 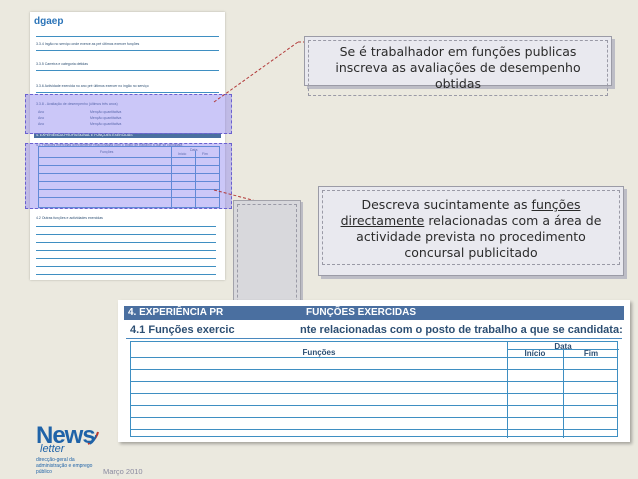 What do you see at coordinates (52, 449) in the screenshot?
I see `newsletter-logo-sub: letter` at bounding box center [52, 449].